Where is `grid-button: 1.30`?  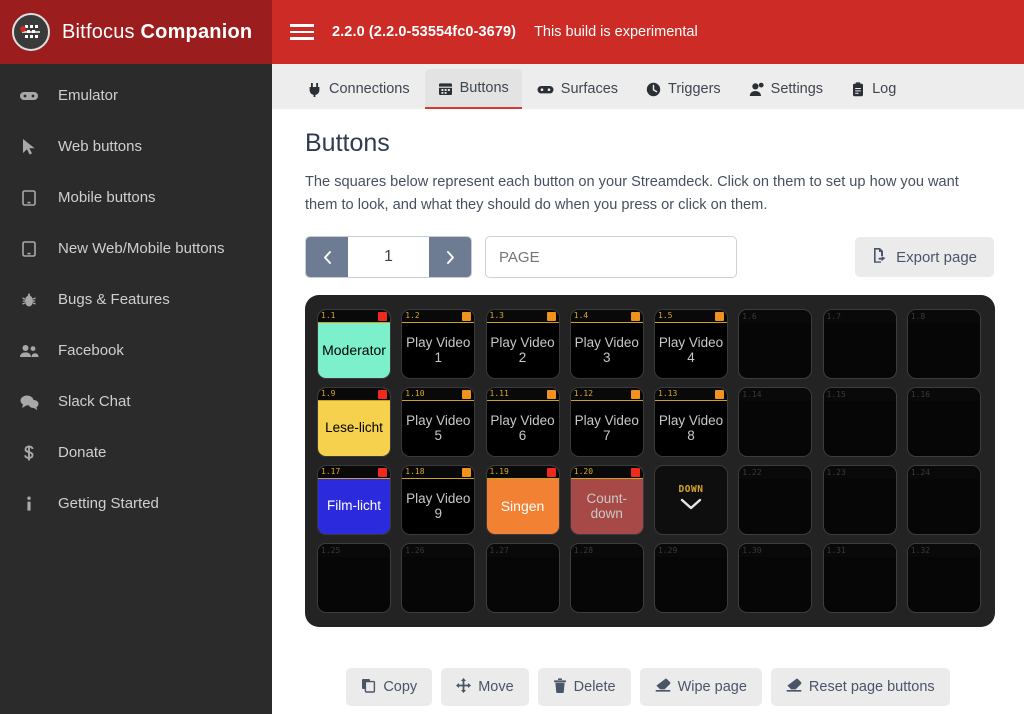
grid-button: 1.30 is located at coordinates (775, 578).